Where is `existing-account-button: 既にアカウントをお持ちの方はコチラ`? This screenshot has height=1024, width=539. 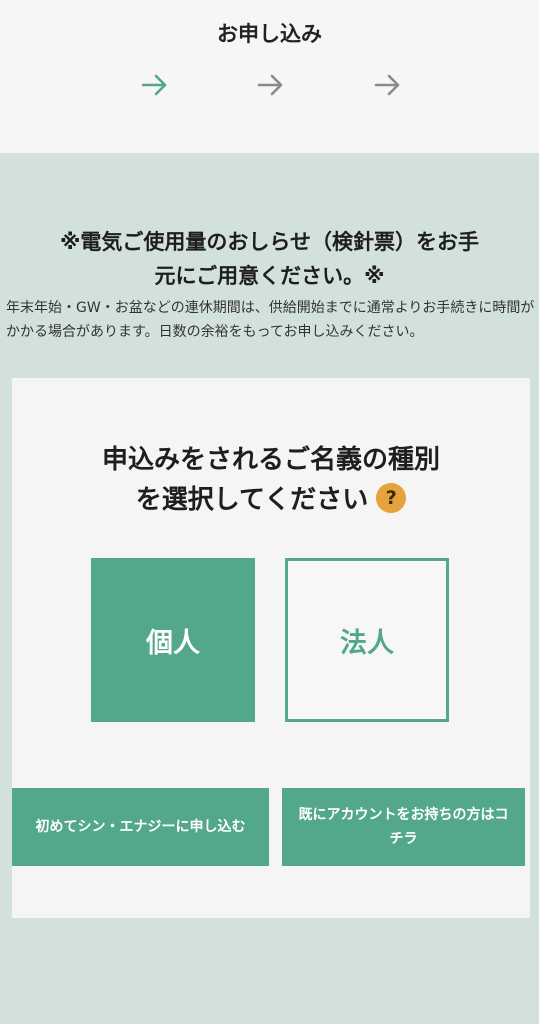
existing-account-button: 既にアカウントをお持ちの方はコチラ is located at coordinates (403, 827).